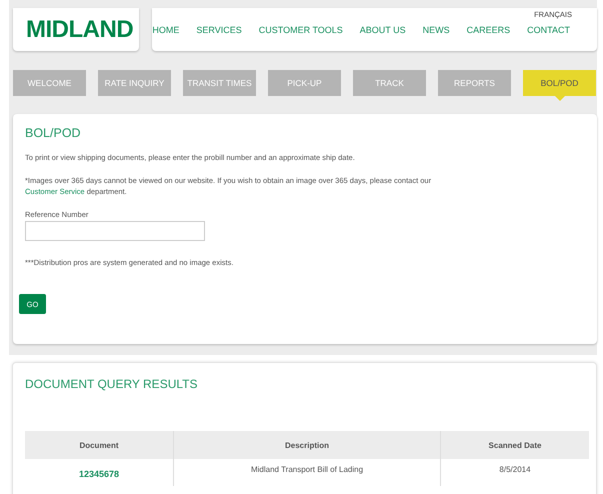 This screenshot has height=494, width=603. I want to click on nav-link: CUSTOMER TOOLS, so click(300, 30).